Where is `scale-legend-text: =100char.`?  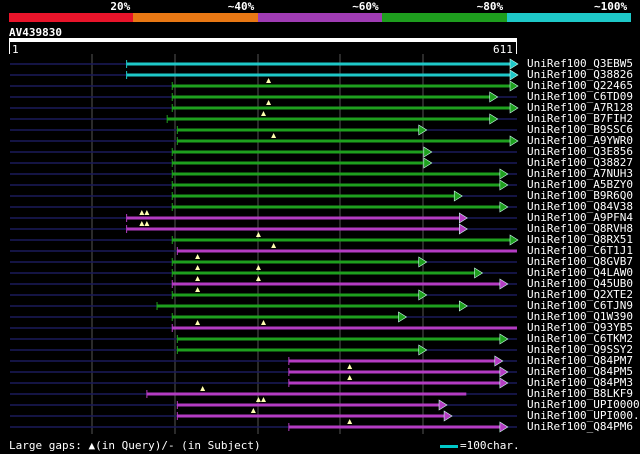
scale-legend-text: =100char. is located at coordinates (490, 445).